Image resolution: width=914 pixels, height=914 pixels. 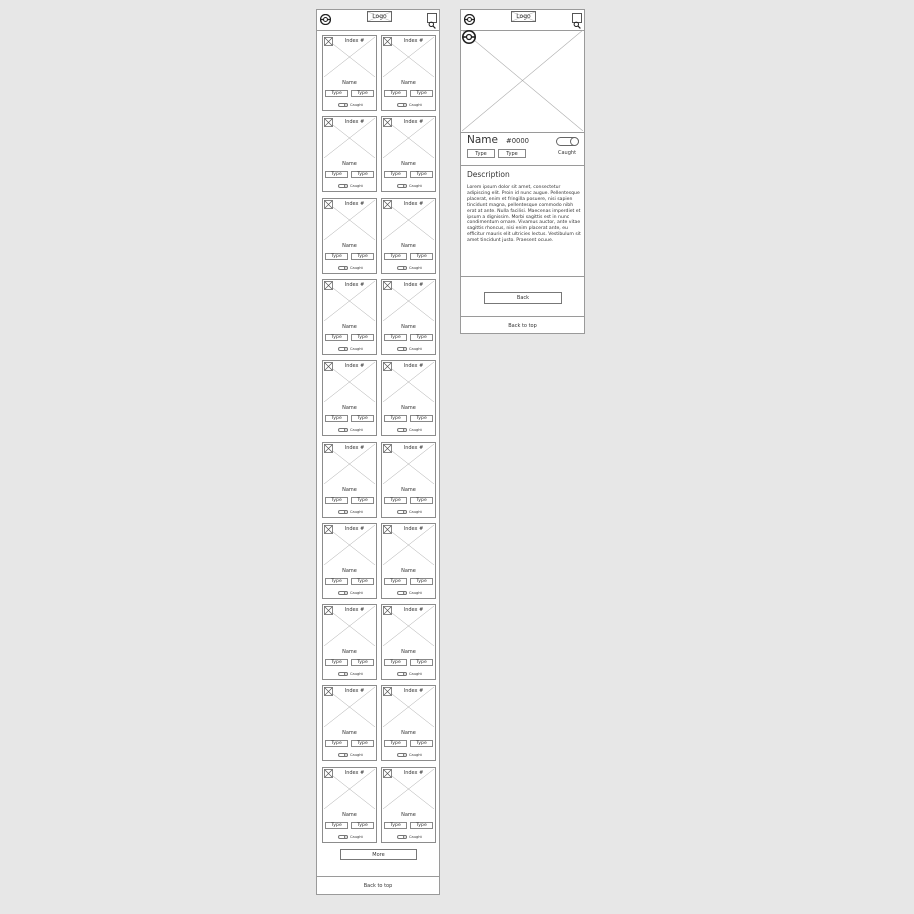 What do you see at coordinates (522, 165) in the screenshot?
I see `divider` at bounding box center [522, 165].